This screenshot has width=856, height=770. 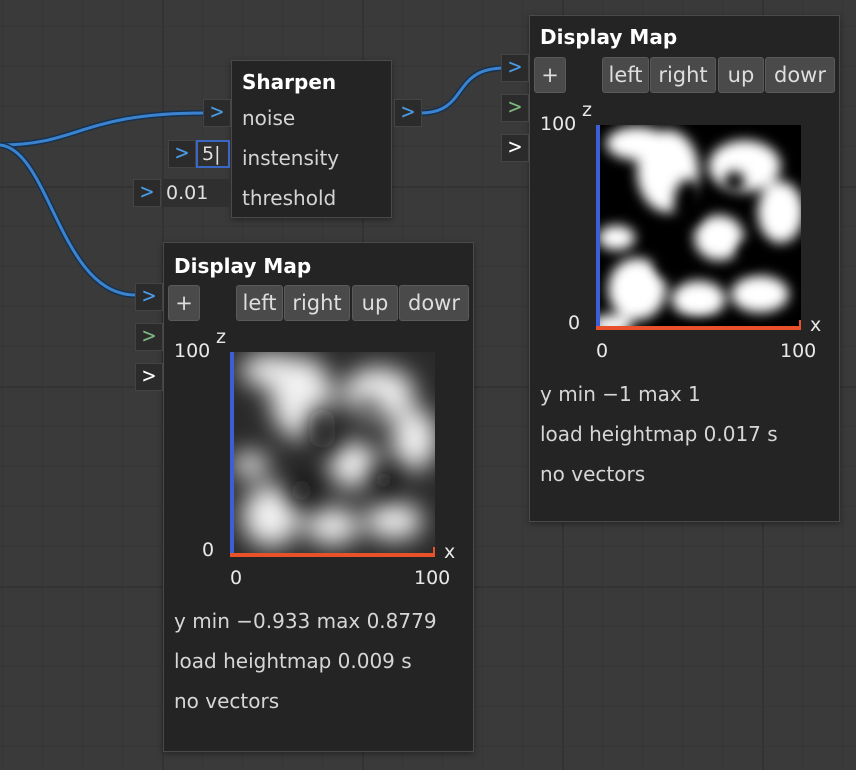 I want to click on input-label-threshold: threshold, so click(x=289, y=198).